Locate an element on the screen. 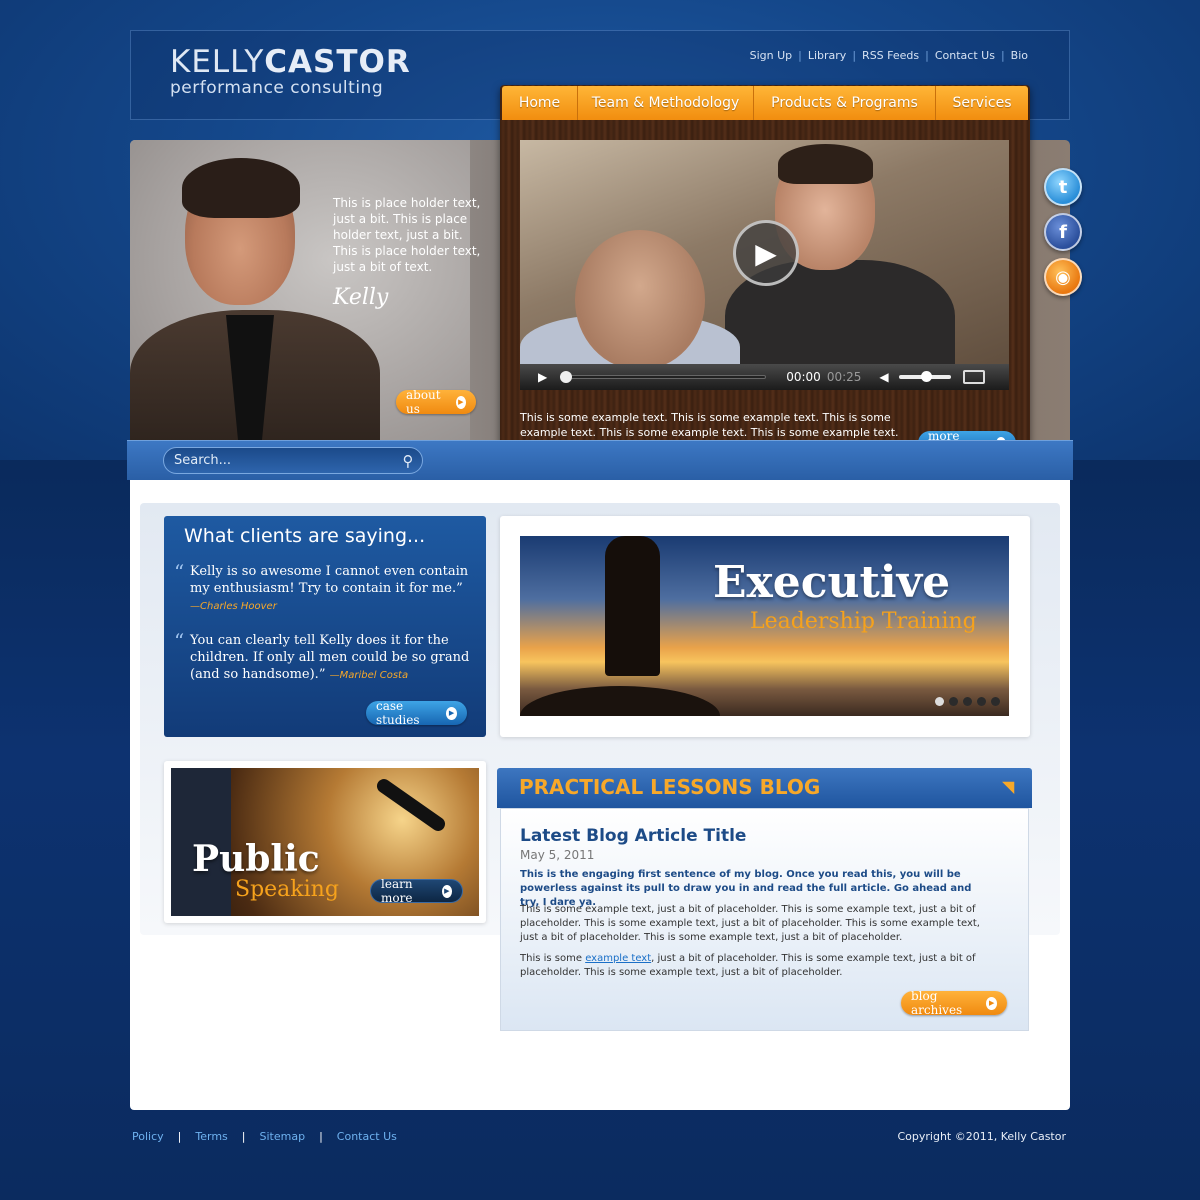  util-link-rss-feeds: RSS Feeds is located at coordinates (890, 55).